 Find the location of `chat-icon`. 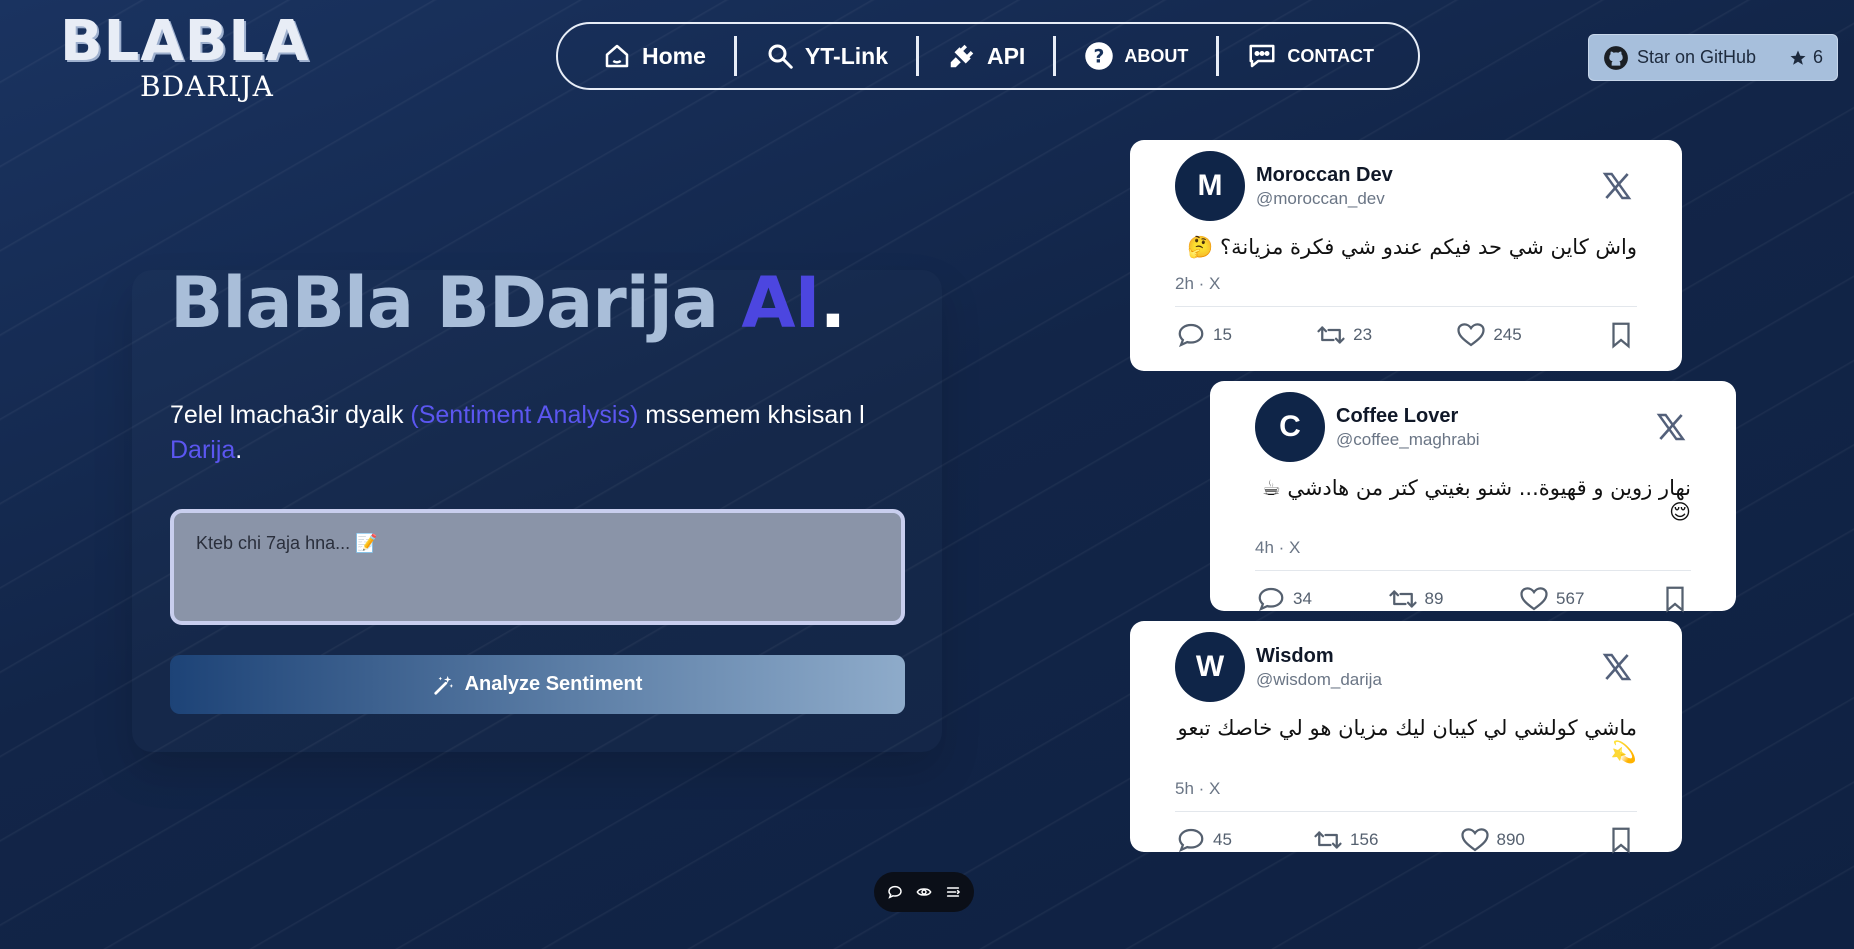

chat-icon is located at coordinates (895, 892).